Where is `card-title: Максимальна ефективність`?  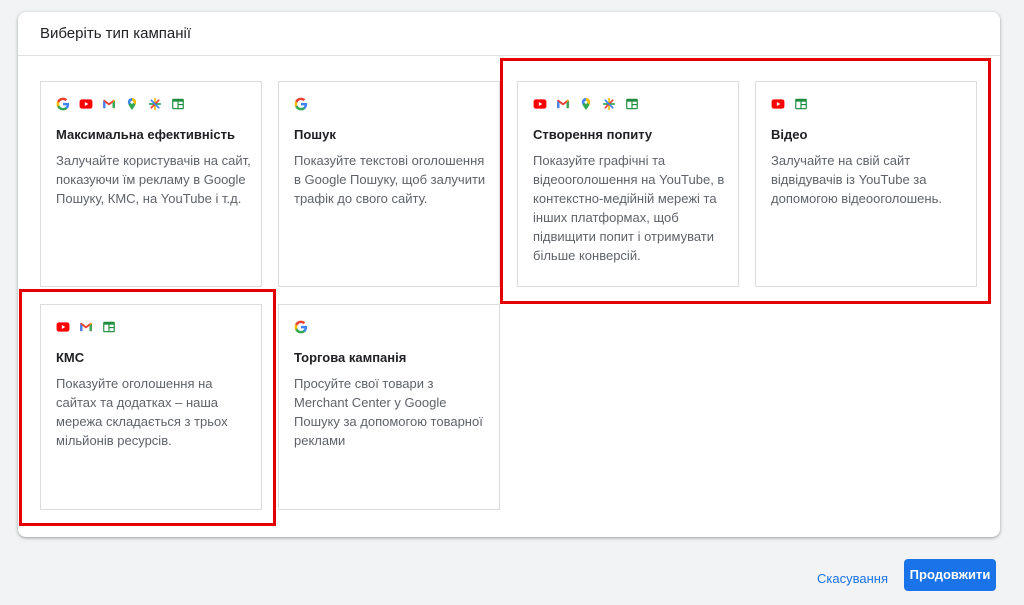
card-title: Максимальна ефективність is located at coordinates (145, 134).